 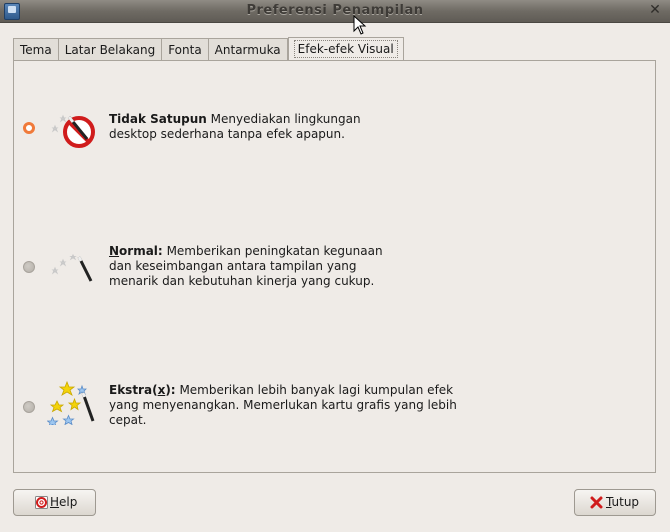 I want to click on close-button: Tutup, so click(x=615, y=502).